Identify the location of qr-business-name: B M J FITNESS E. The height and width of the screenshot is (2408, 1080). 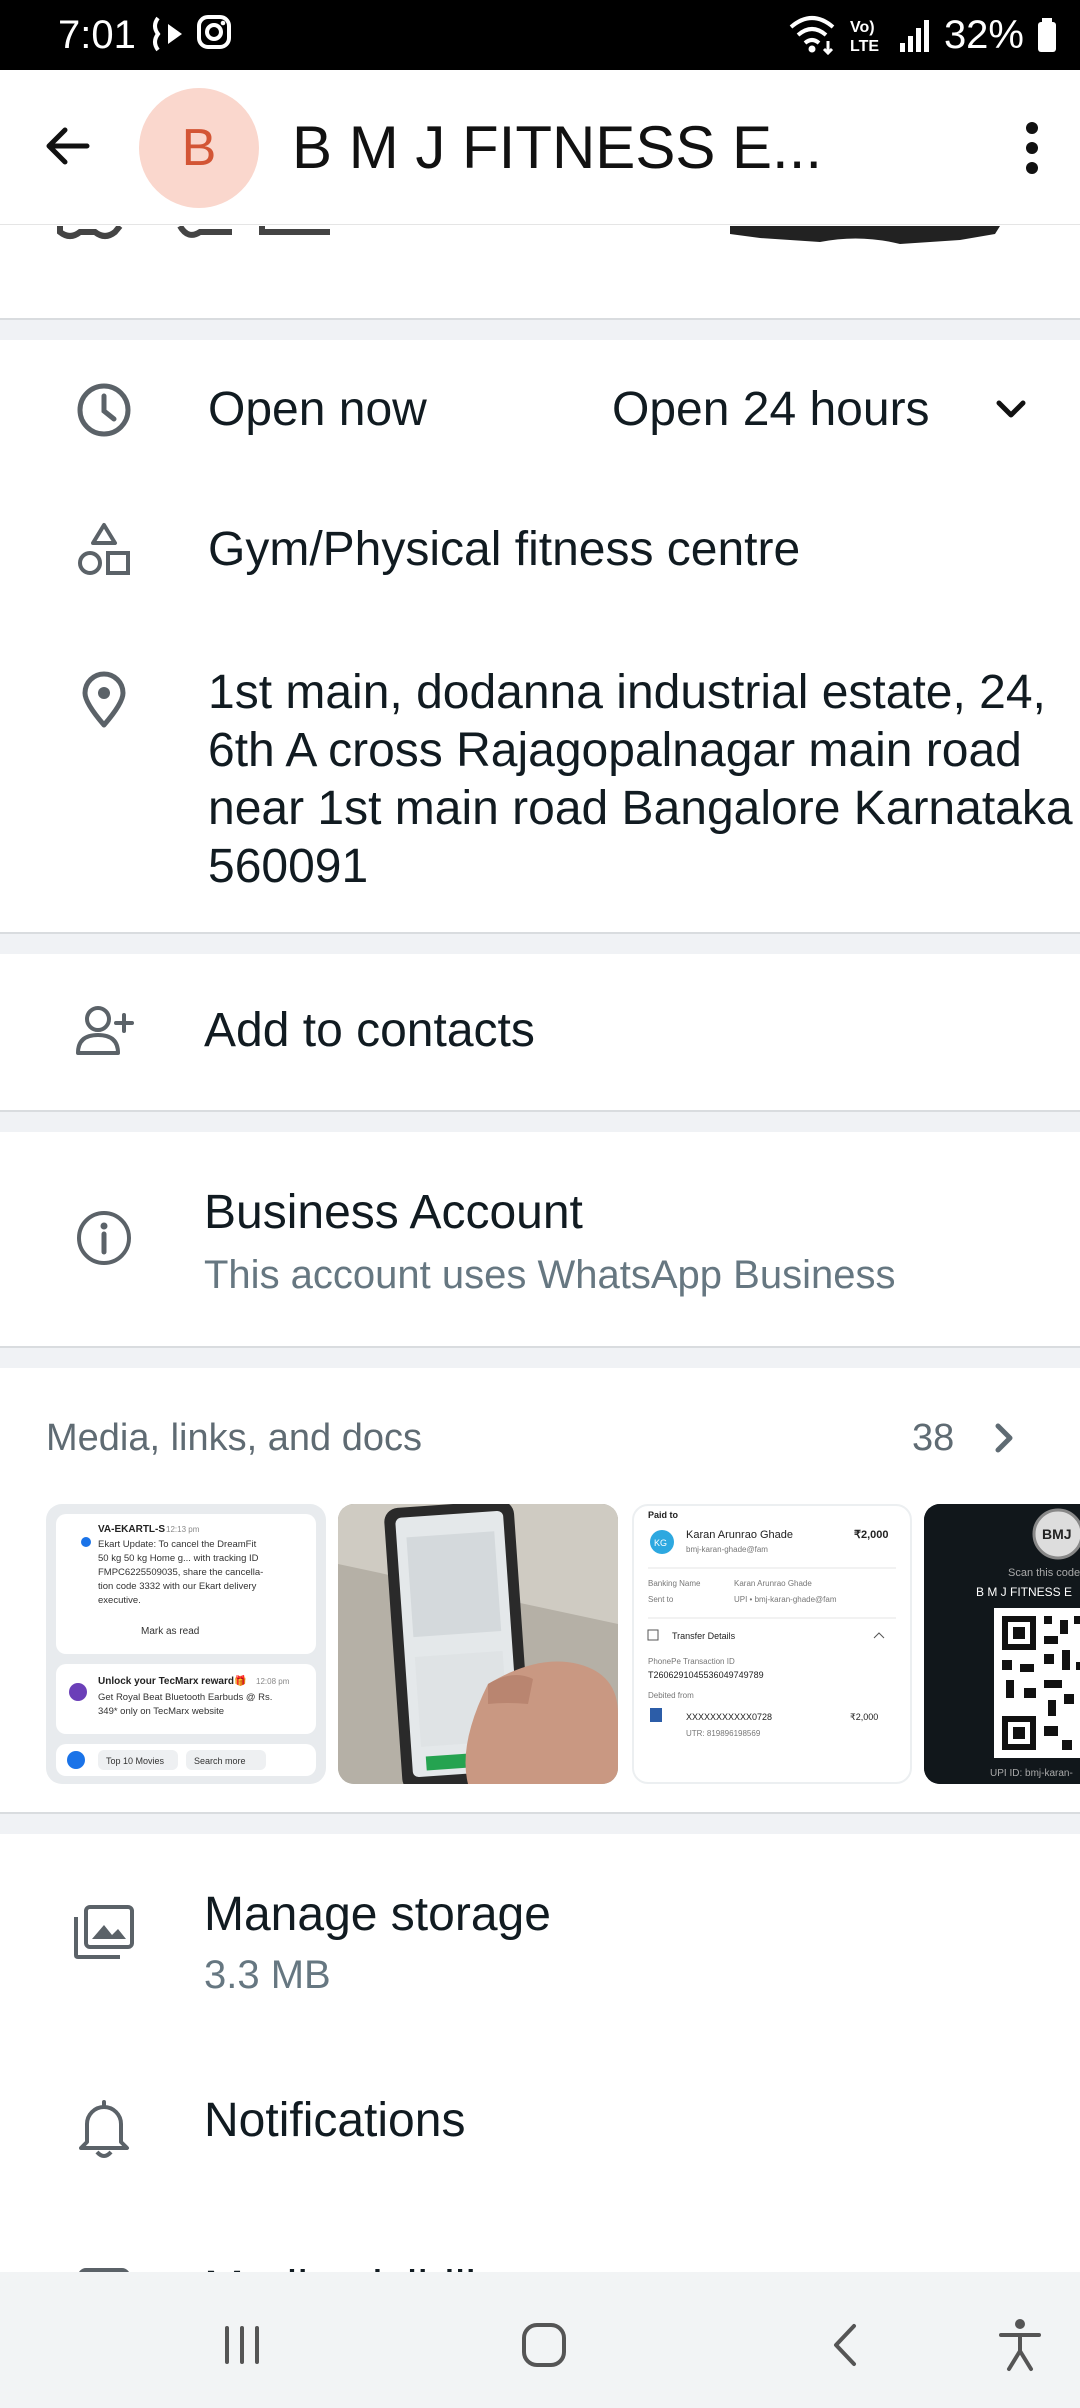
(1024, 1592).